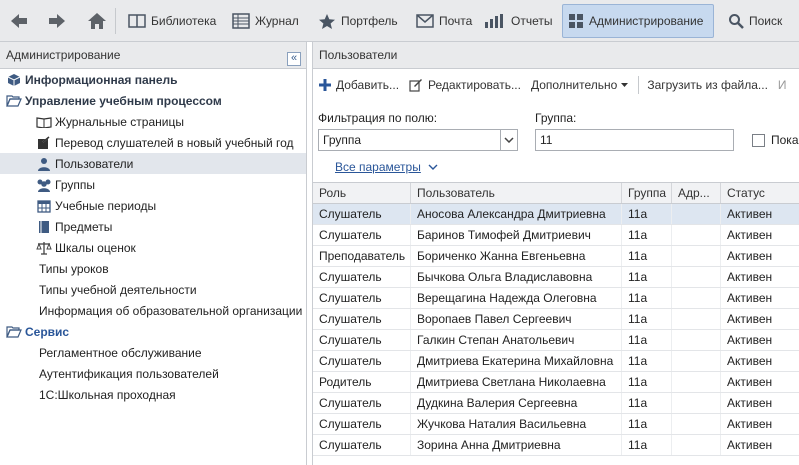 The image size is (799, 465). Describe the element at coordinates (516, 277) in the screenshot. I see `cell-user: Бычкова Ольга Владиславовна` at that location.